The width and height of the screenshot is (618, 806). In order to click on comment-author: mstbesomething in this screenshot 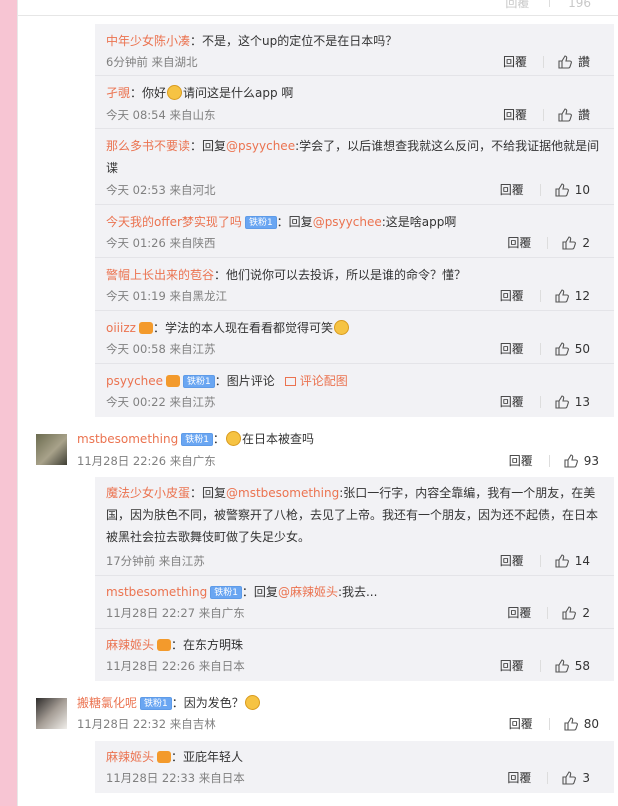, I will do `click(127, 439)`.